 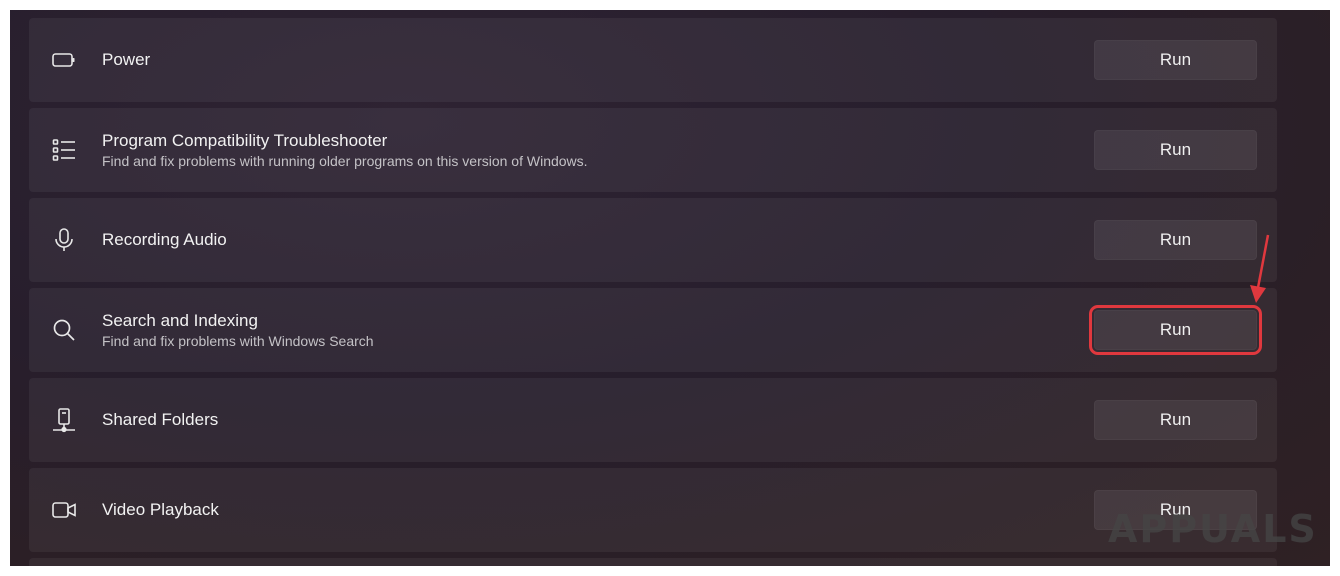 What do you see at coordinates (64, 150) in the screenshot?
I see `list-icon` at bounding box center [64, 150].